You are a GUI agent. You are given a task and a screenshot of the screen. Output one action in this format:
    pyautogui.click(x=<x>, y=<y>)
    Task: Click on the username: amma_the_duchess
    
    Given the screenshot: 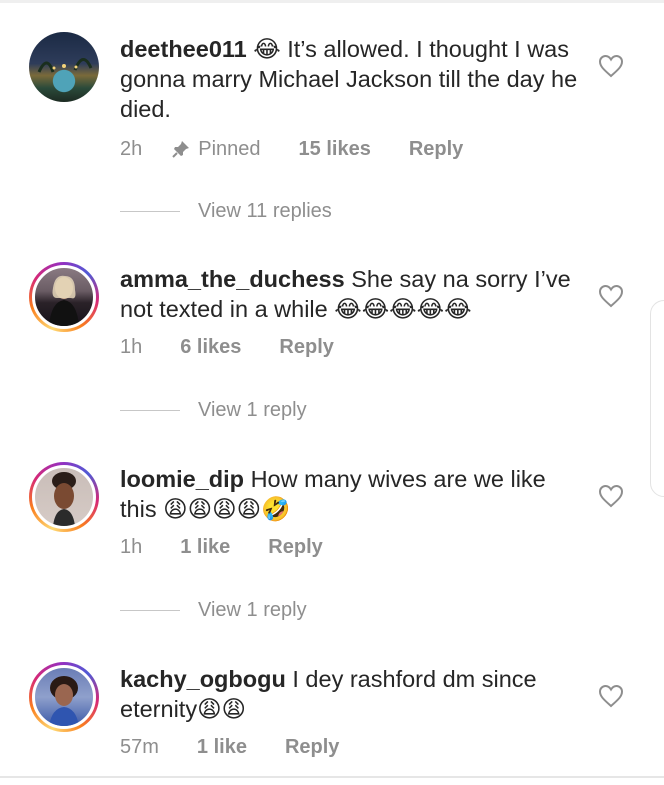 What is the action you would take?
    pyautogui.click(x=232, y=279)
    